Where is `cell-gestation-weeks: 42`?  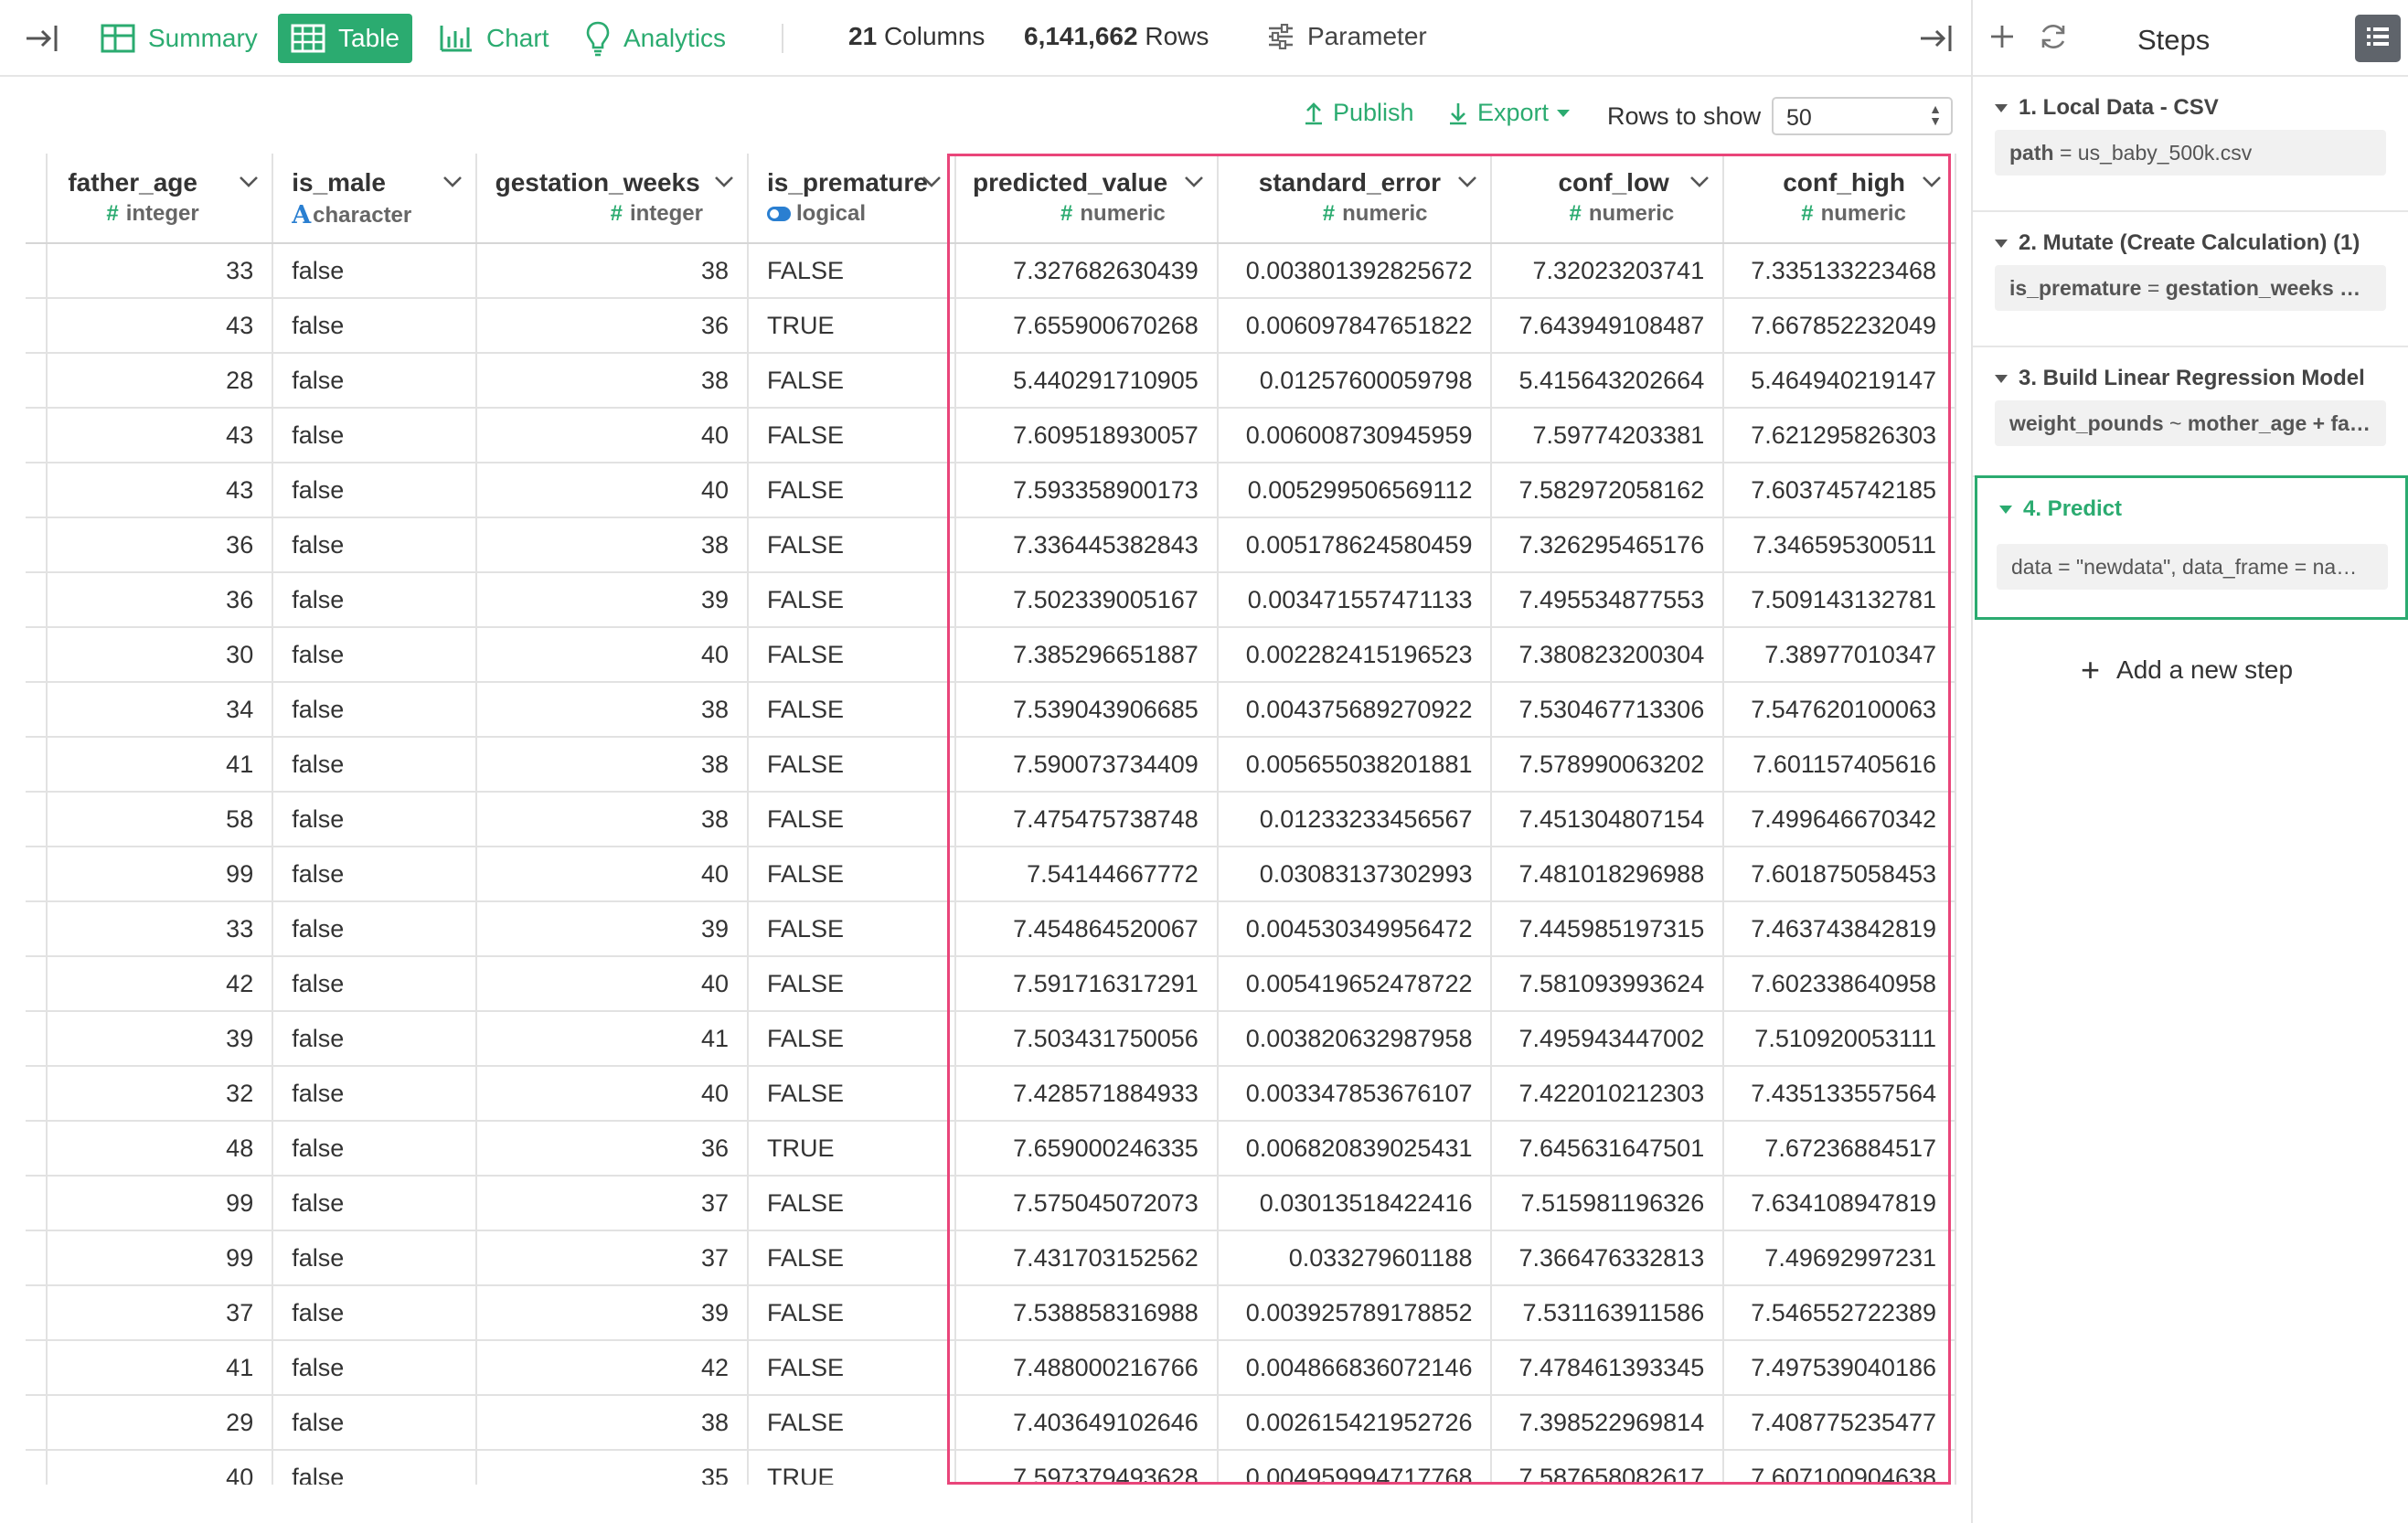
cell-gestation-weeks: 42 is located at coordinates (612, 1368).